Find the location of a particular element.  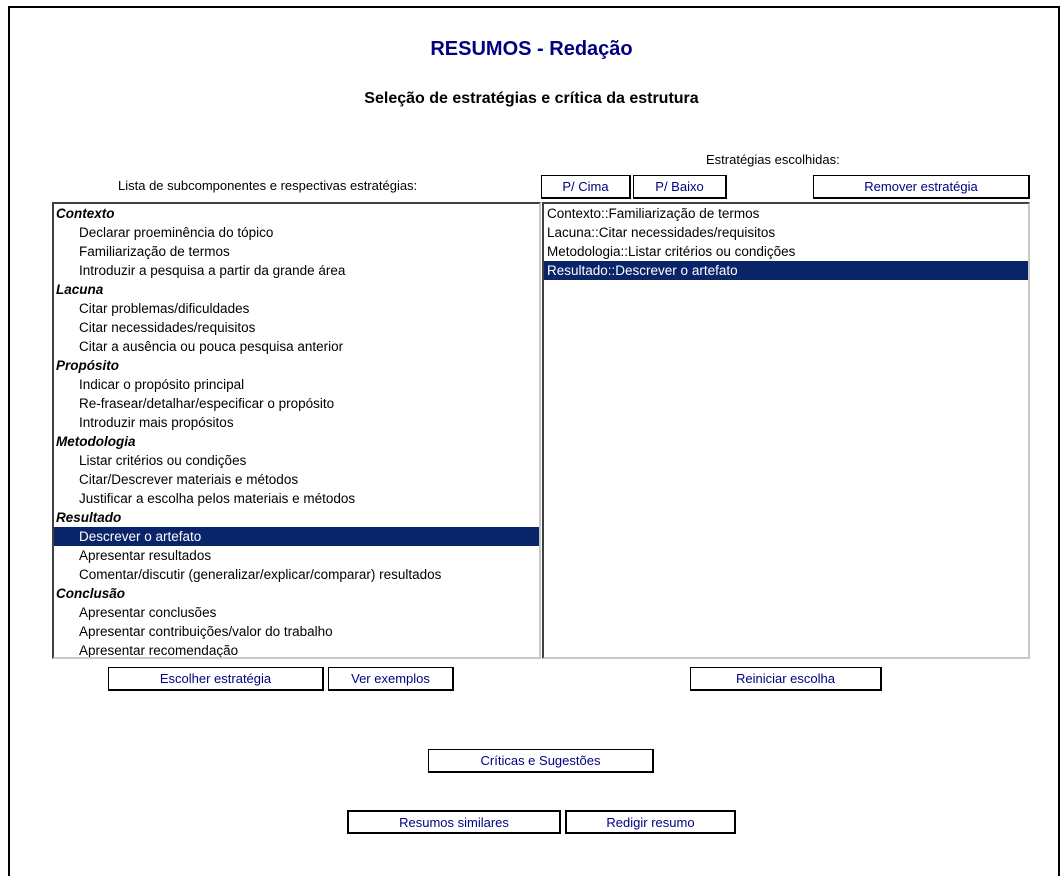

strategy-option: Indicar o propósito principal is located at coordinates (296, 384).